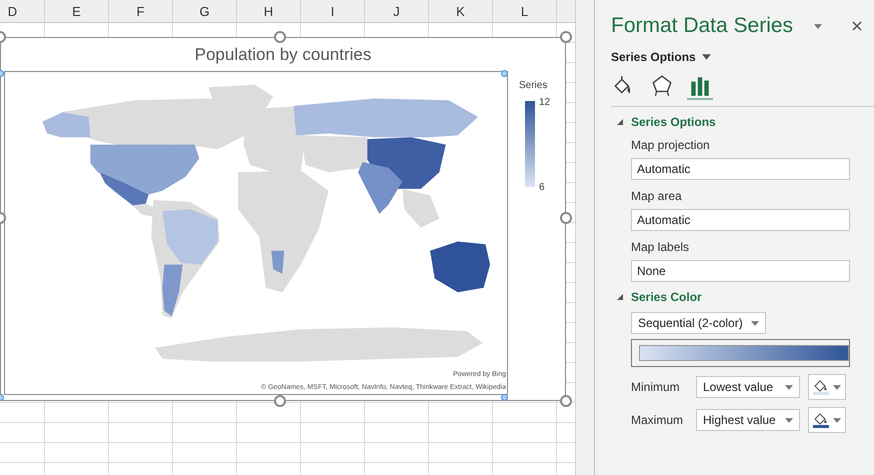 This screenshot has width=874, height=475. What do you see at coordinates (585, 237) in the screenshot?
I see `scrollbar` at bounding box center [585, 237].